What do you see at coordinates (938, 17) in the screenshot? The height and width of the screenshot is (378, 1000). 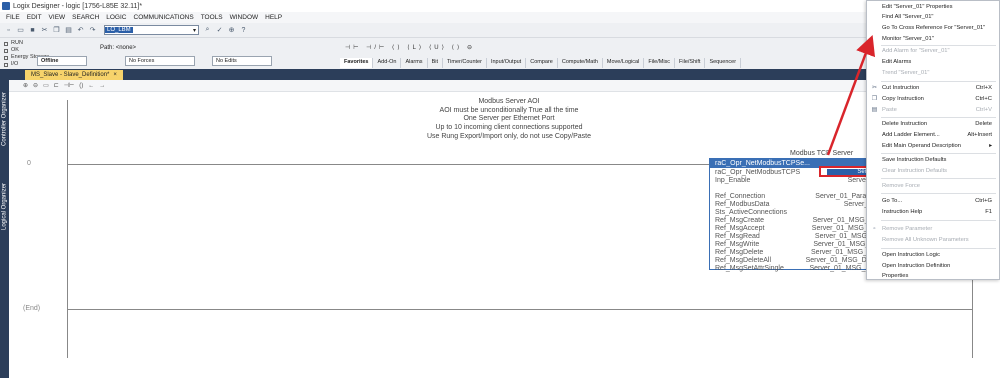 I see `menu-item-find-all: Find All "Server_01"` at bounding box center [938, 17].